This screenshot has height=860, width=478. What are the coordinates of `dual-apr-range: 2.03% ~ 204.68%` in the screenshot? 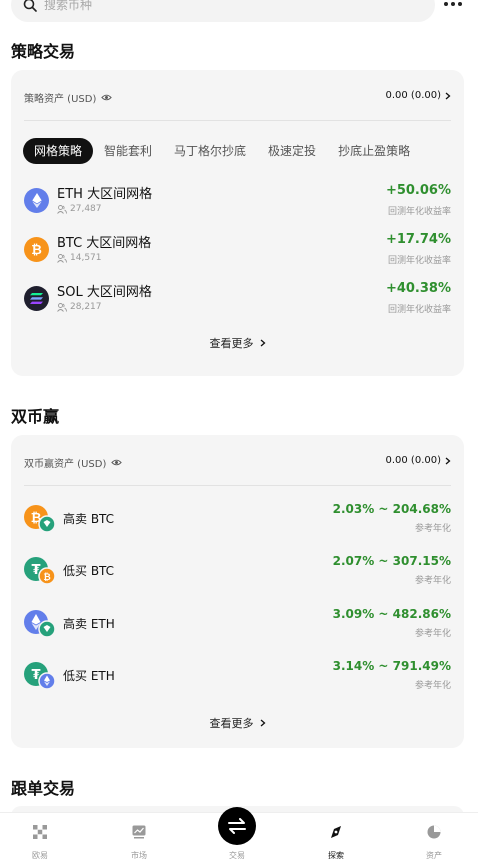 It's located at (391, 509).